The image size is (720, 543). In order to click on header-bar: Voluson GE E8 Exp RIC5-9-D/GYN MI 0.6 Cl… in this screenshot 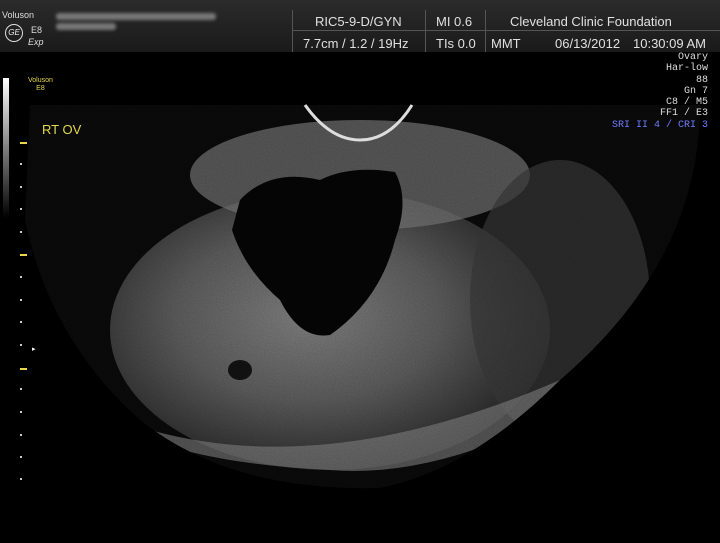, I will do `click(360, 26)`.